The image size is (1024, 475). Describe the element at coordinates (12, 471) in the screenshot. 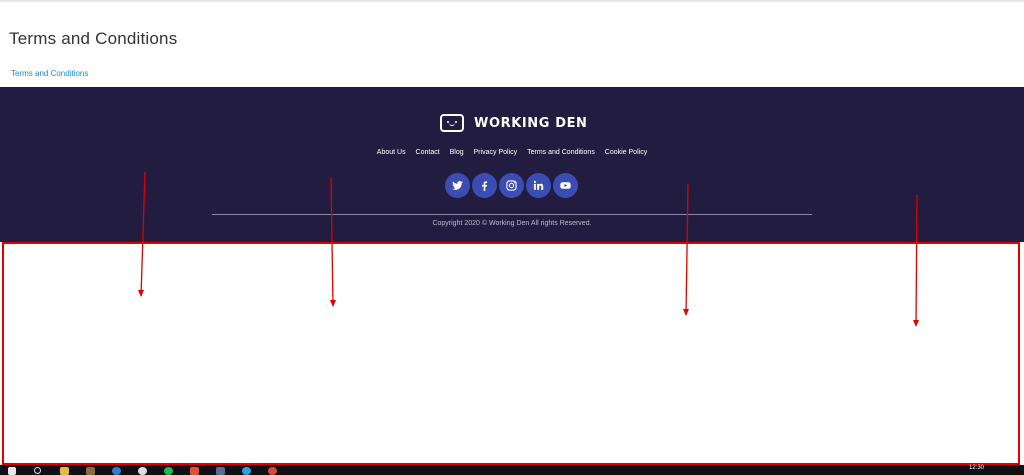

I see `windows-start-icon` at that location.